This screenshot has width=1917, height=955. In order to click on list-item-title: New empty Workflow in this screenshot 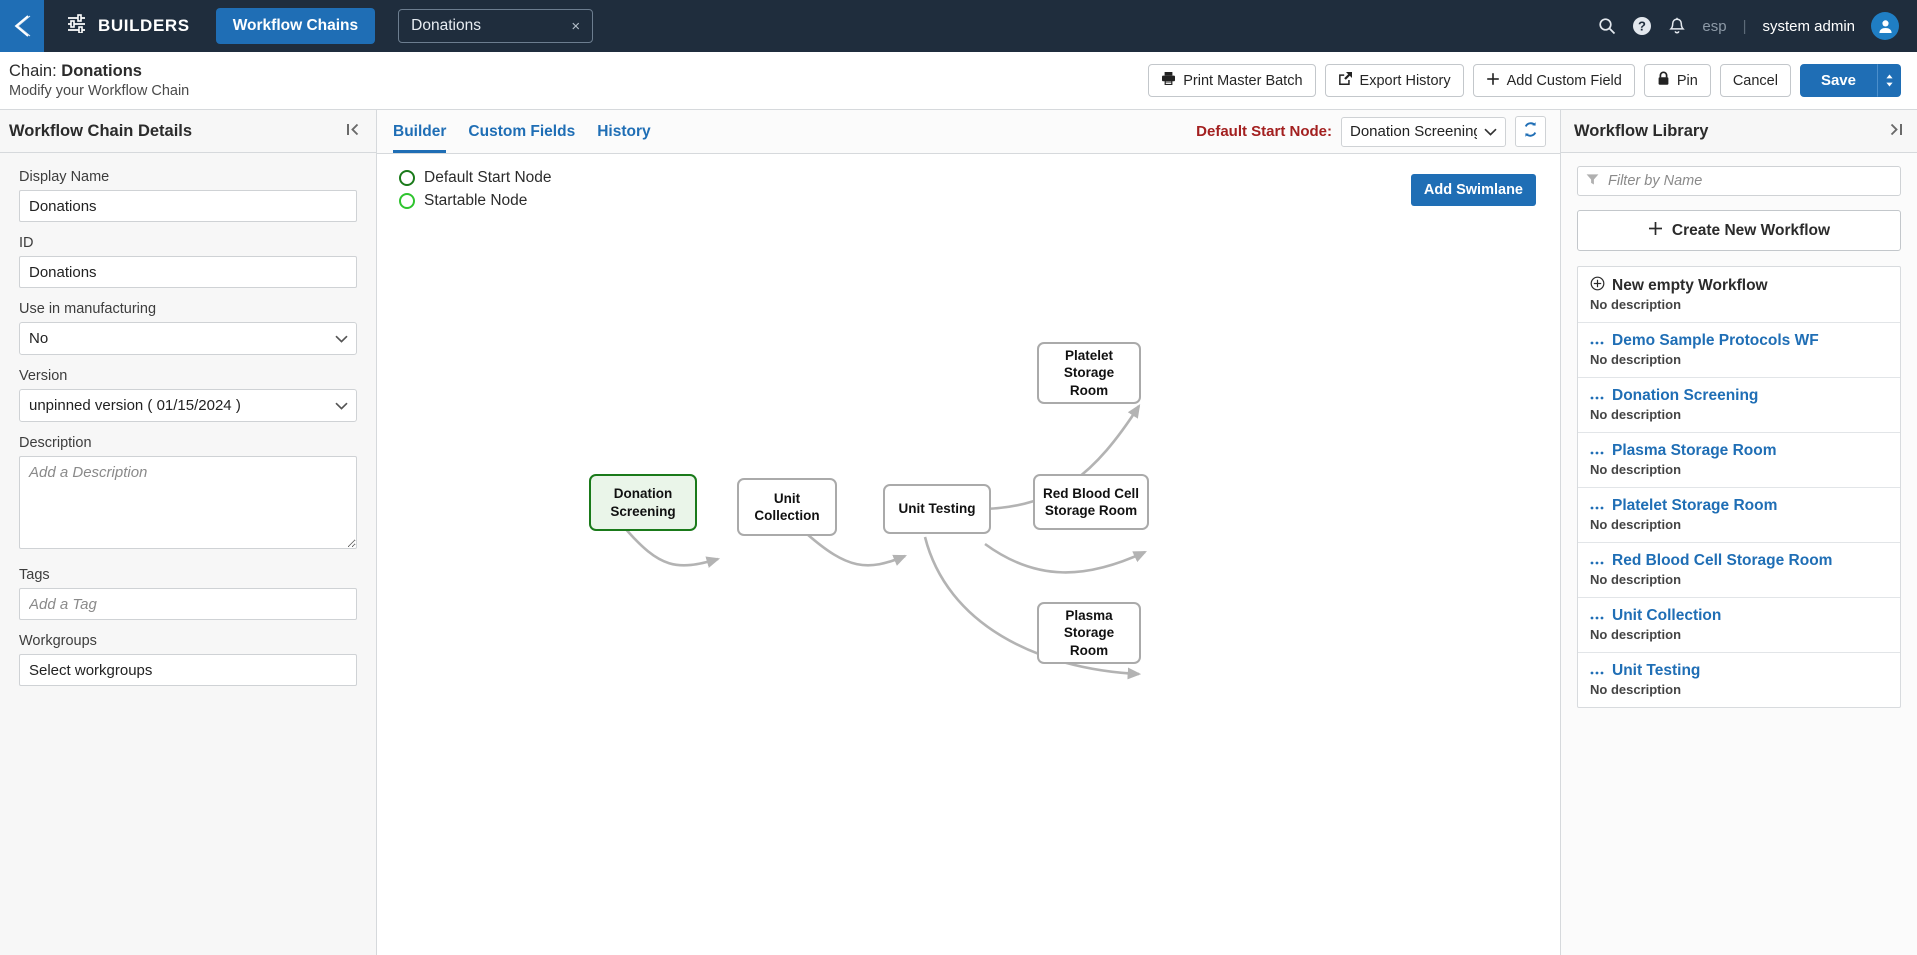, I will do `click(1690, 285)`.